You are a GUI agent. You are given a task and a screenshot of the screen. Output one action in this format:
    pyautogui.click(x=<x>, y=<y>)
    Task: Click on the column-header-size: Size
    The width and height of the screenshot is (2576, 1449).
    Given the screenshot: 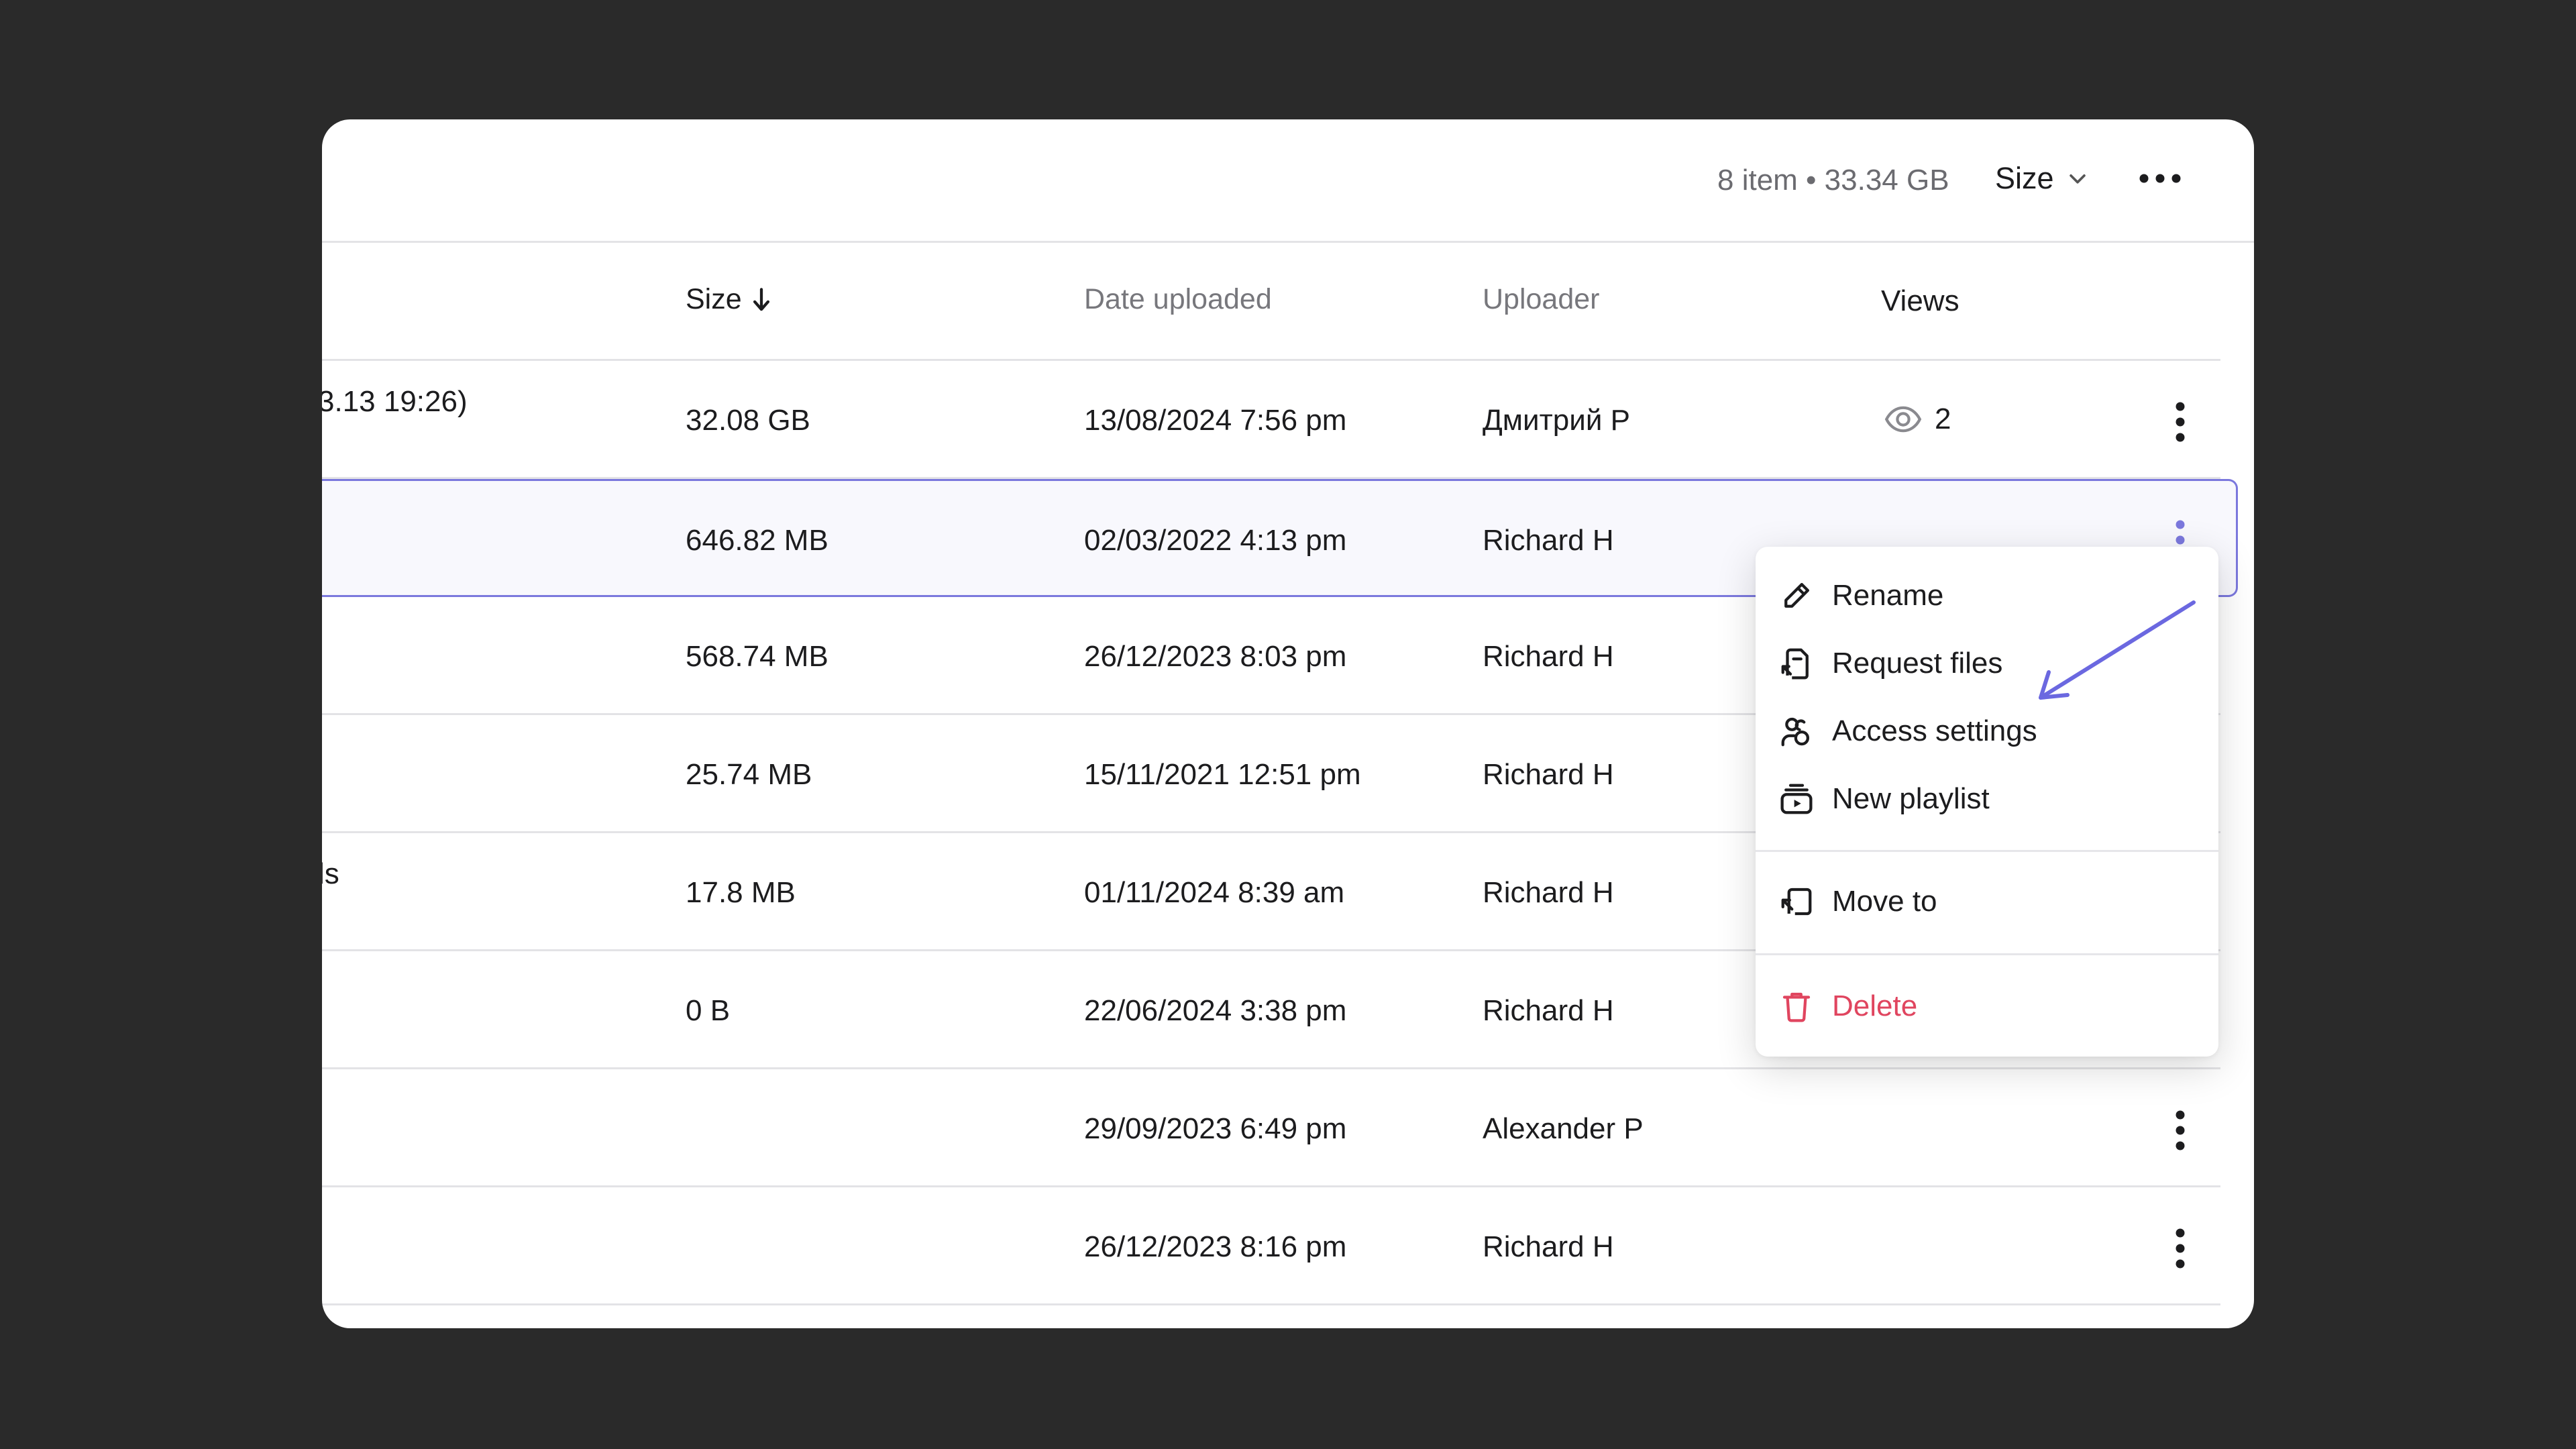 What is the action you would take?
    pyautogui.click(x=729, y=299)
    